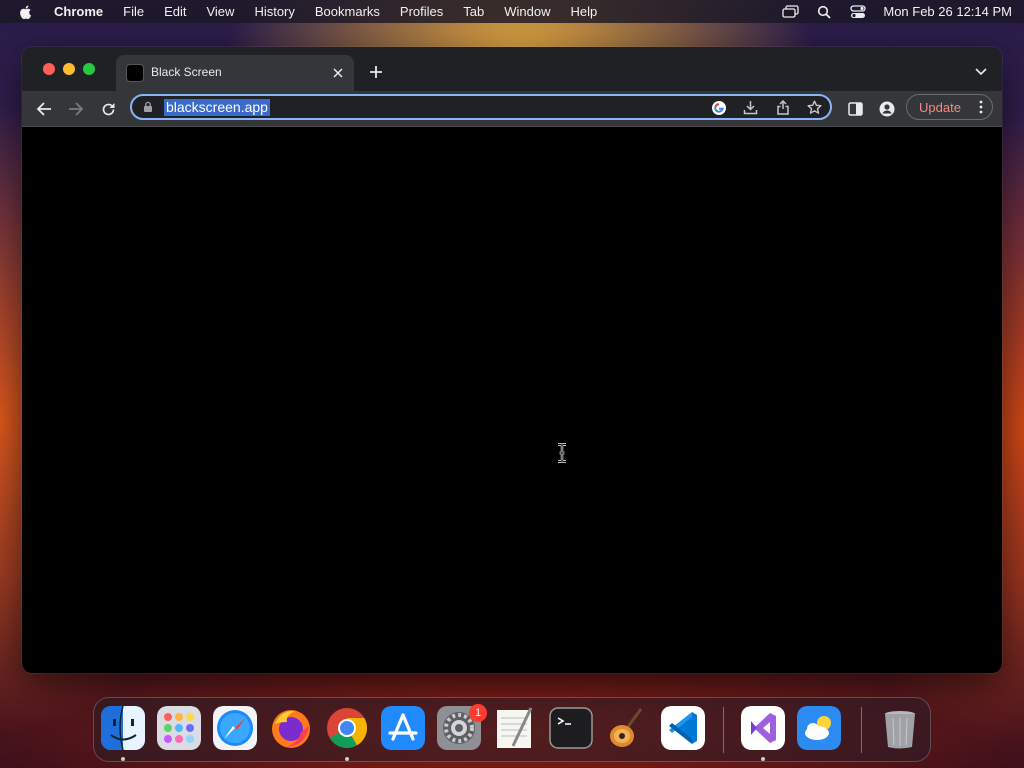  I want to click on tab-strip: Black Screen, so click(512, 69).